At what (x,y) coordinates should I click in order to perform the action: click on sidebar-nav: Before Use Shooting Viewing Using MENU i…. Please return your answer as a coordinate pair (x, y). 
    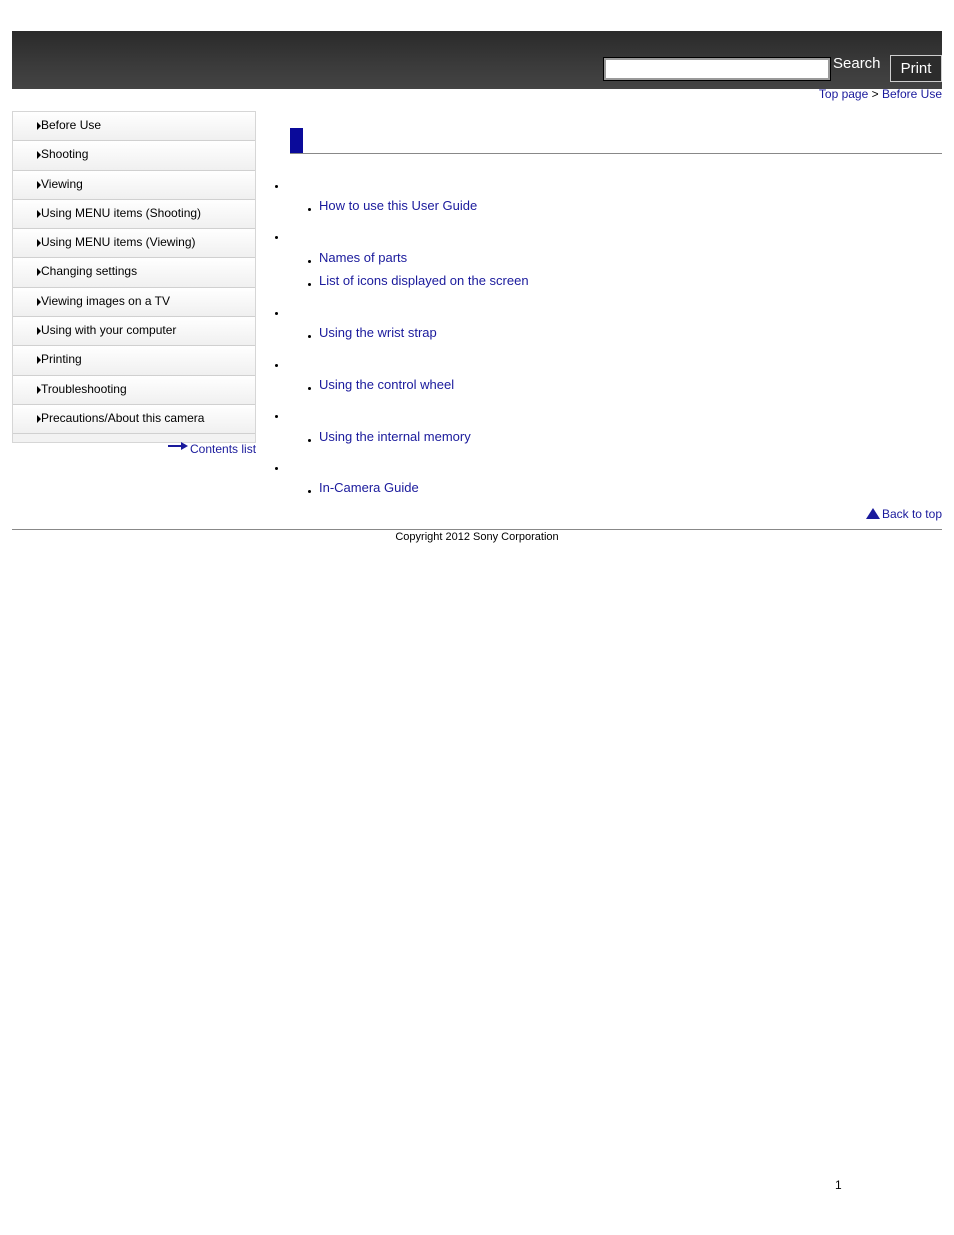
    Looking at the image, I should click on (134, 277).